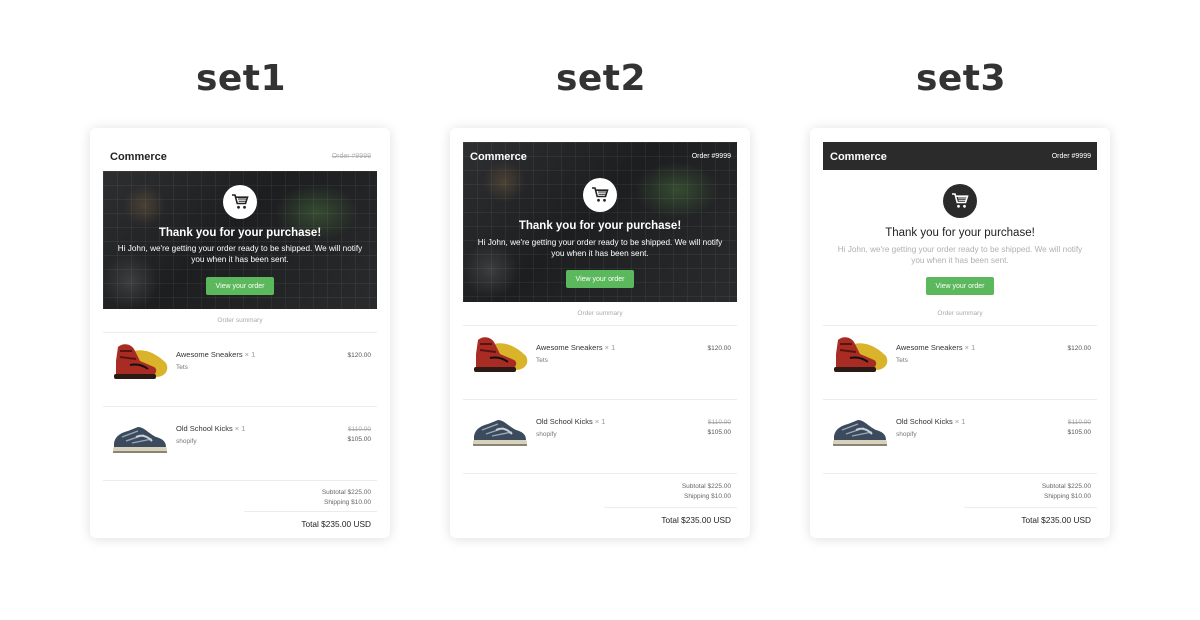 Image resolution: width=1200 pixels, height=620 pixels. What do you see at coordinates (601, 78) in the screenshot?
I see `set2-title: set2` at bounding box center [601, 78].